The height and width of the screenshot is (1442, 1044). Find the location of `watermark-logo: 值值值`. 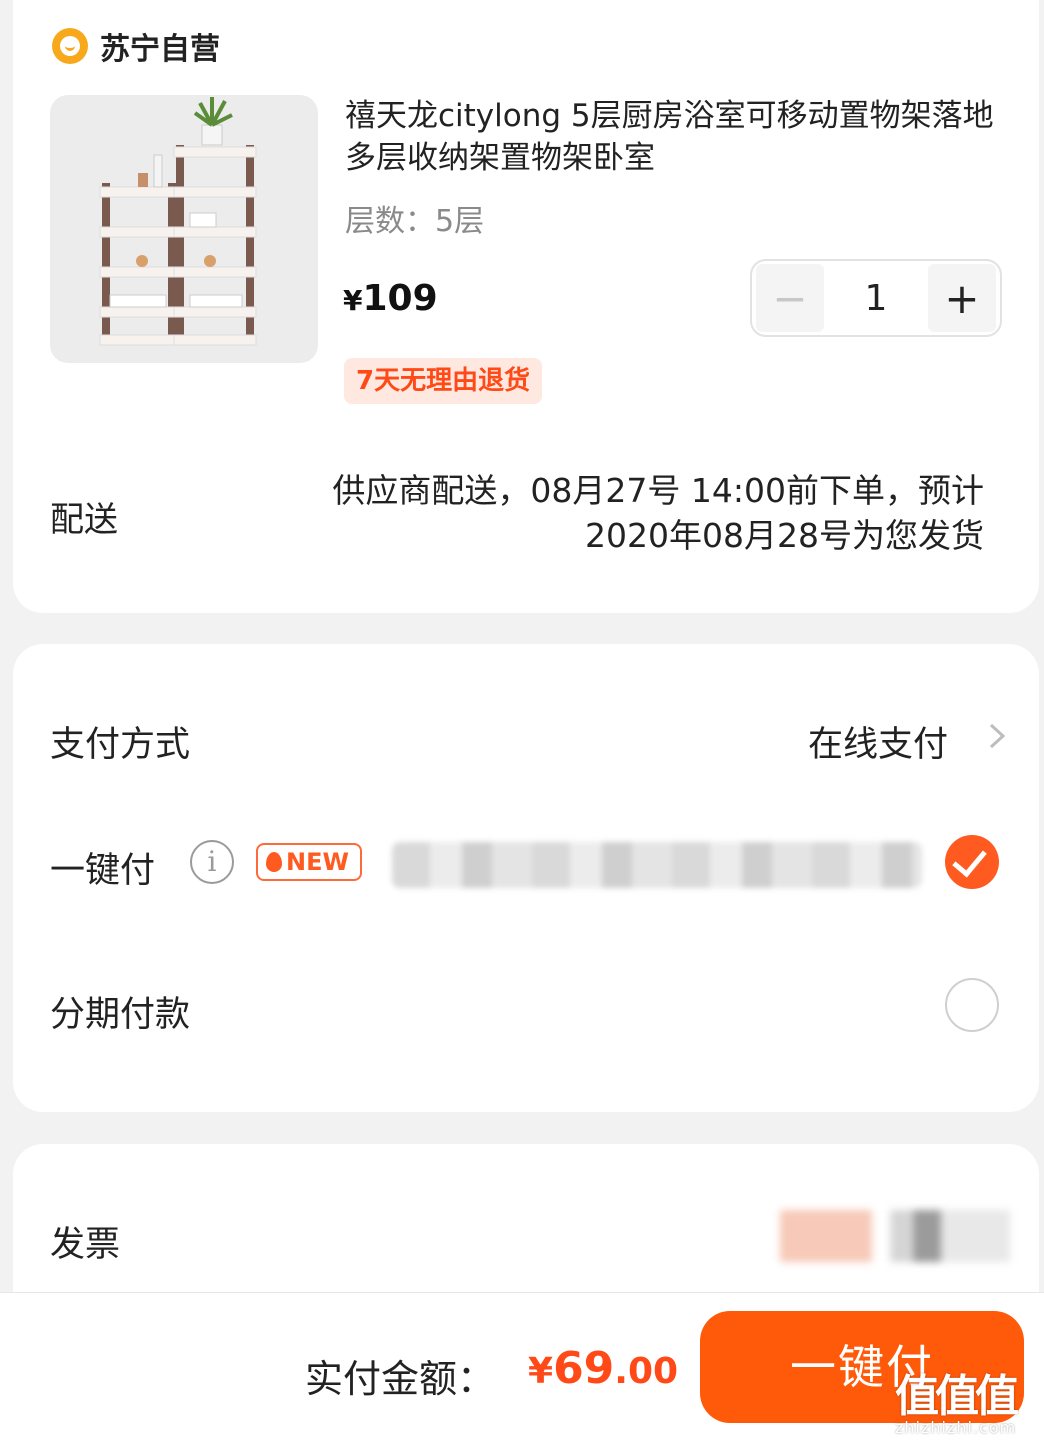

watermark-logo: 值值值 is located at coordinates (957, 1396).